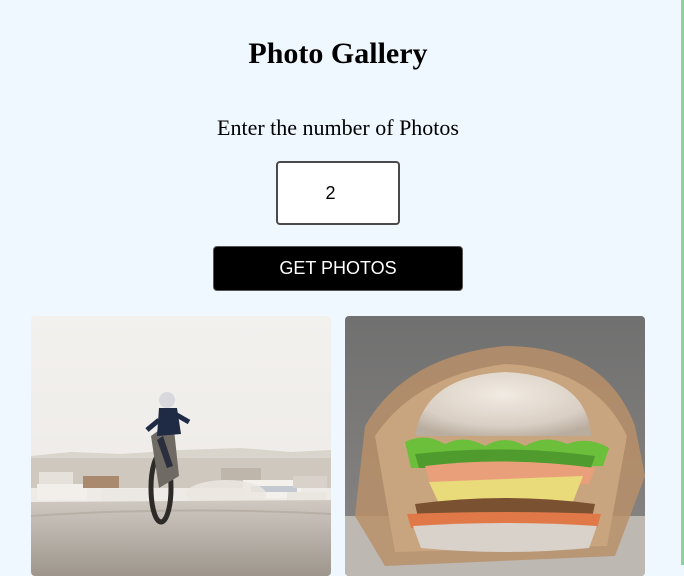  I want to click on photo-count-input, so click(338, 193).